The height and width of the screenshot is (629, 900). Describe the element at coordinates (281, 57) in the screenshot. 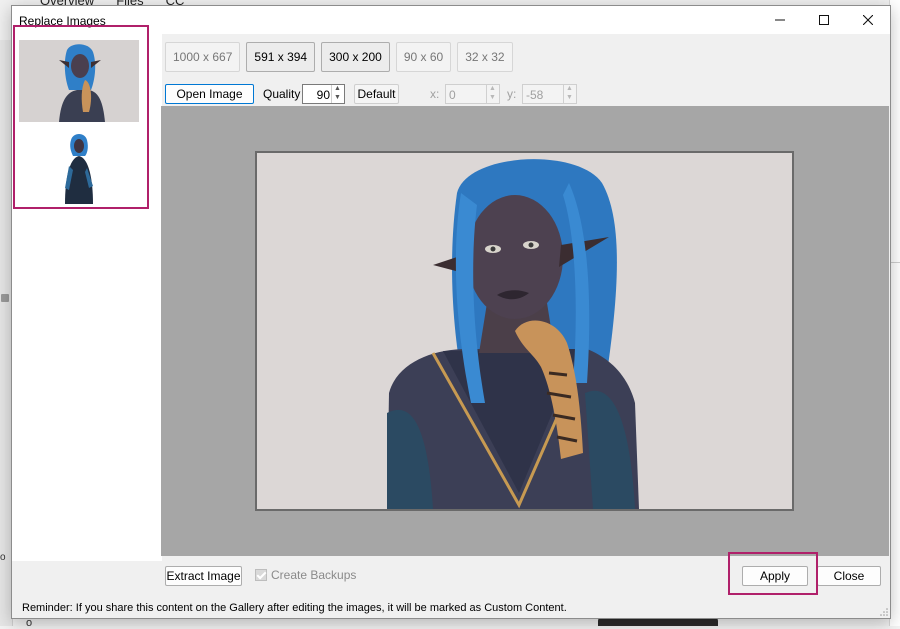

I see `size-button-591x394: 591 x 394` at that location.